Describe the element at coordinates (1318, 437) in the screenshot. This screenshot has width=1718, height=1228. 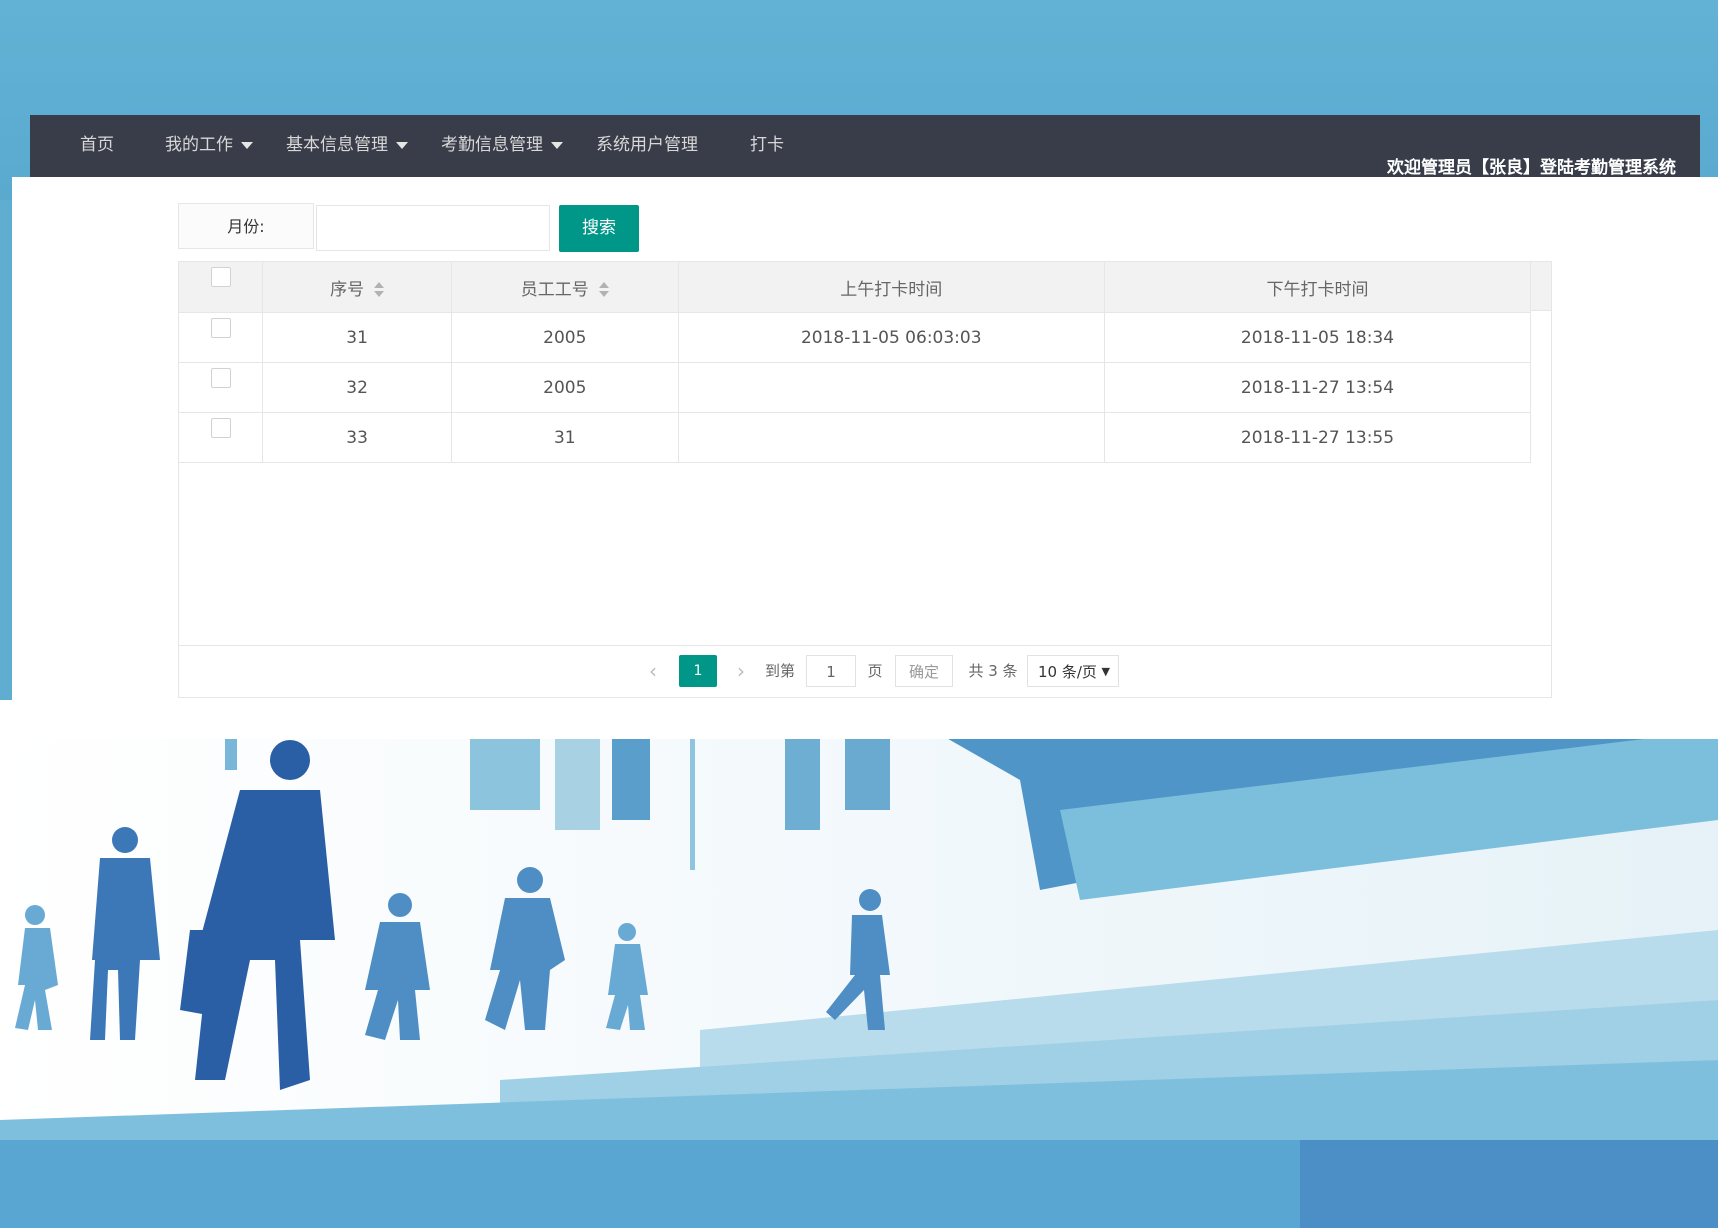
I see `cell-pm-time: 2018-11-27 13:55` at that location.